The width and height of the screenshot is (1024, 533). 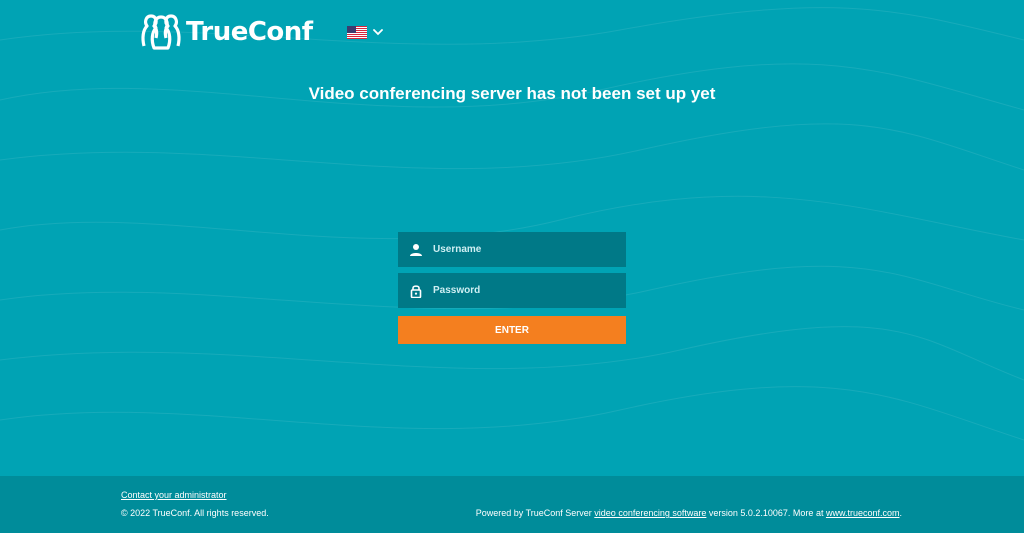 I want to click on enter-button: ENTER, so click(x=512, y=330).